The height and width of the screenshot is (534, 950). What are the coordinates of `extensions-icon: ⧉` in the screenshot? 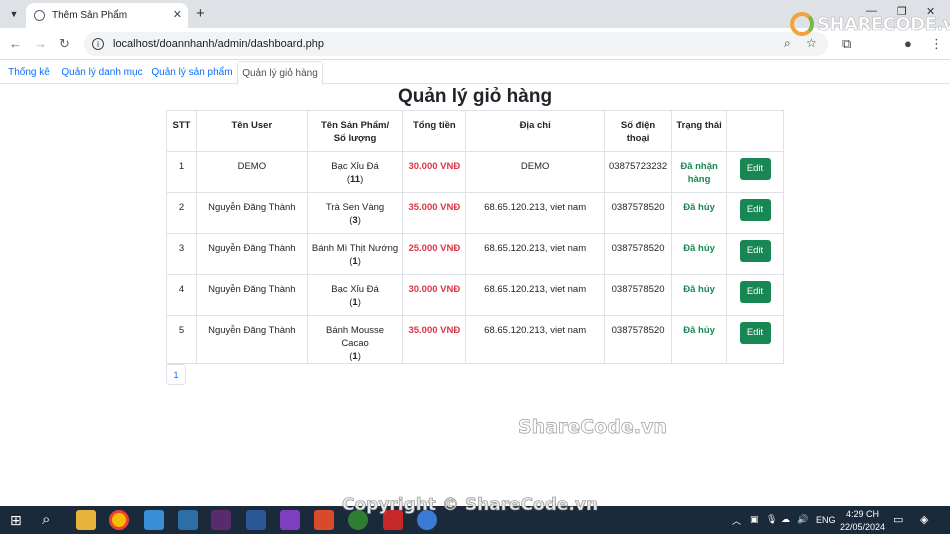 It's located at (846, 44).